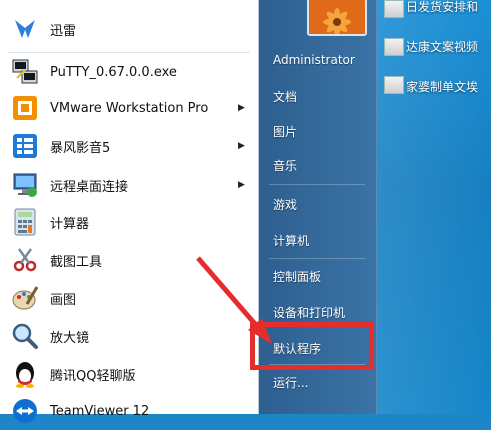 The height and width of the screenshot is (430, 491). Describe the element at coordinates (312, 346) in the screenshot. I see `annotation-highlight-box` at that location.